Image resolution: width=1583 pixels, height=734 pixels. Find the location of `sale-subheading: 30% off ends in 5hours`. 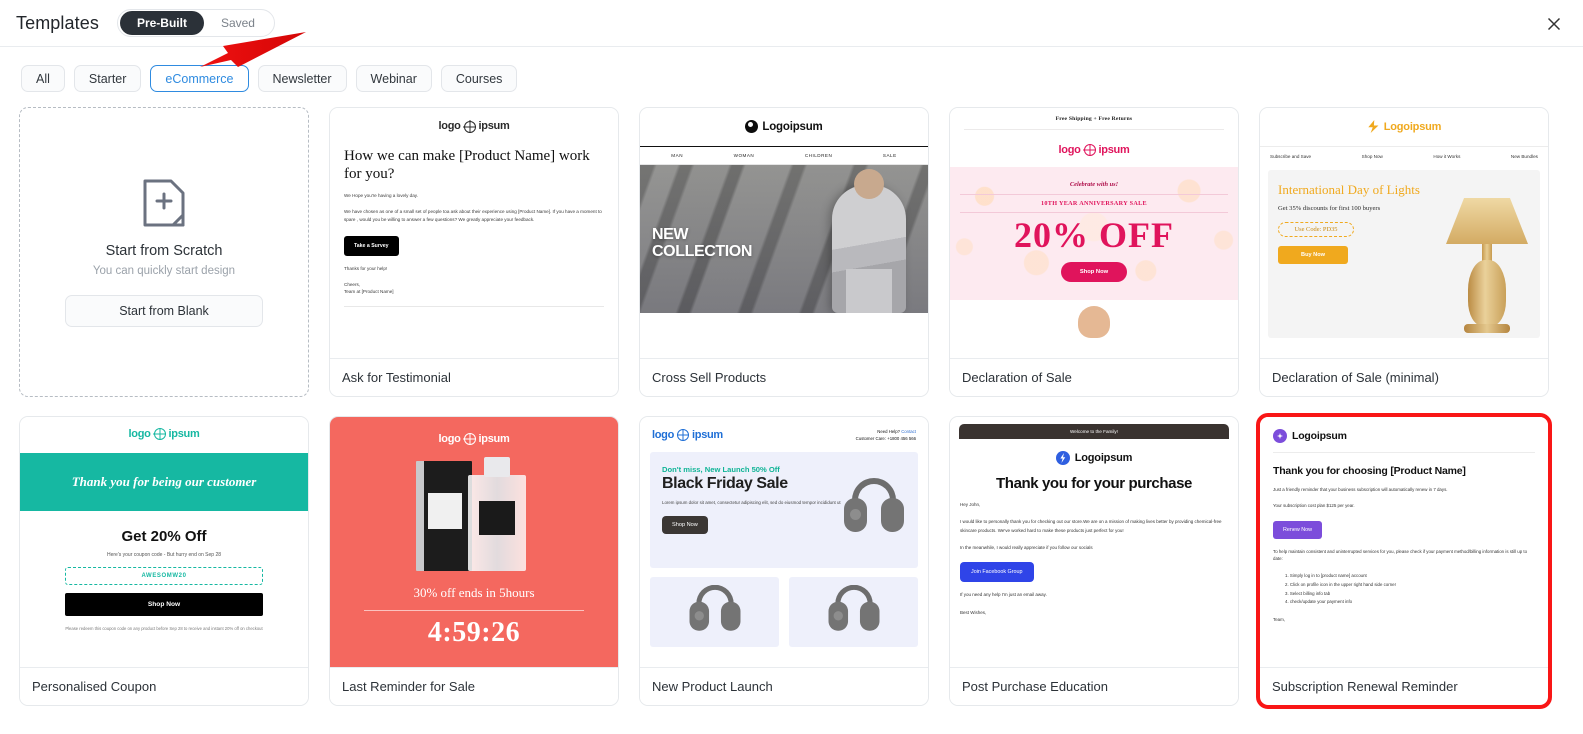

sale-subheading: 30% off ends in 5hours is located at coordinates (474, 592).